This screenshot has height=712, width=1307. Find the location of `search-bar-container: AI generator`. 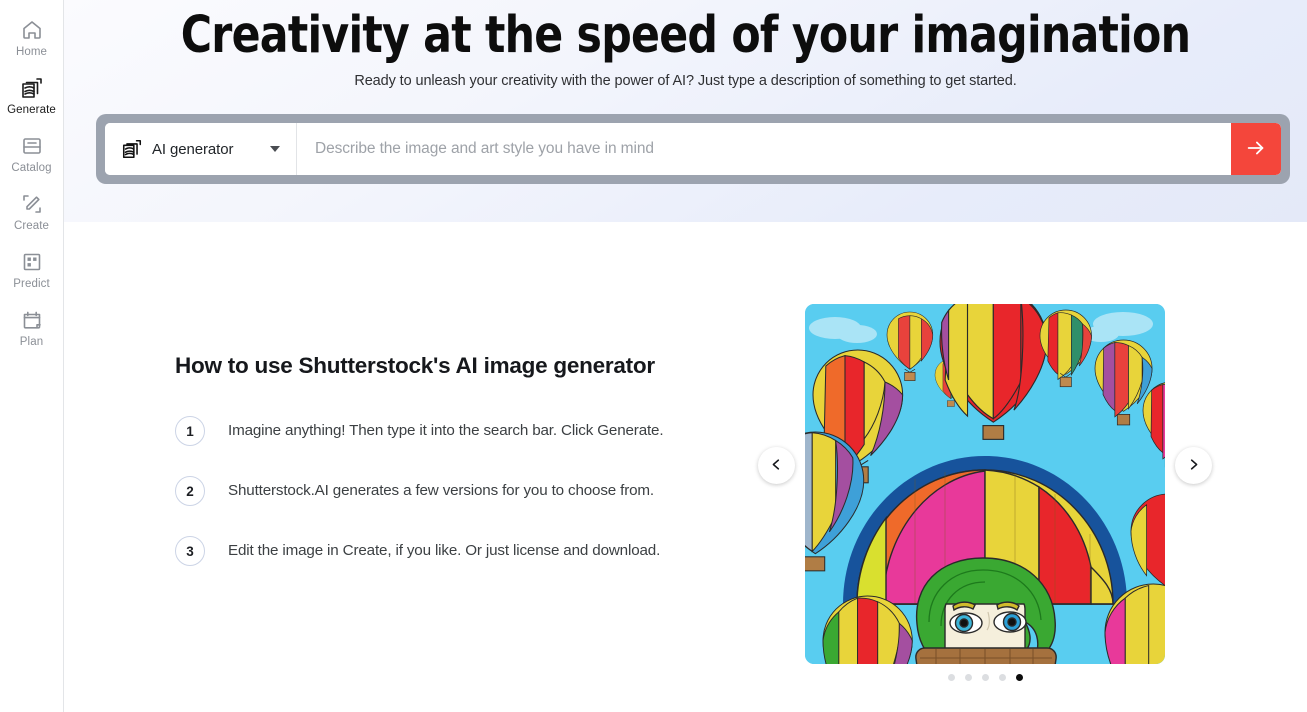

search-bar-container: AI generator is located at coordinates (693, 149).